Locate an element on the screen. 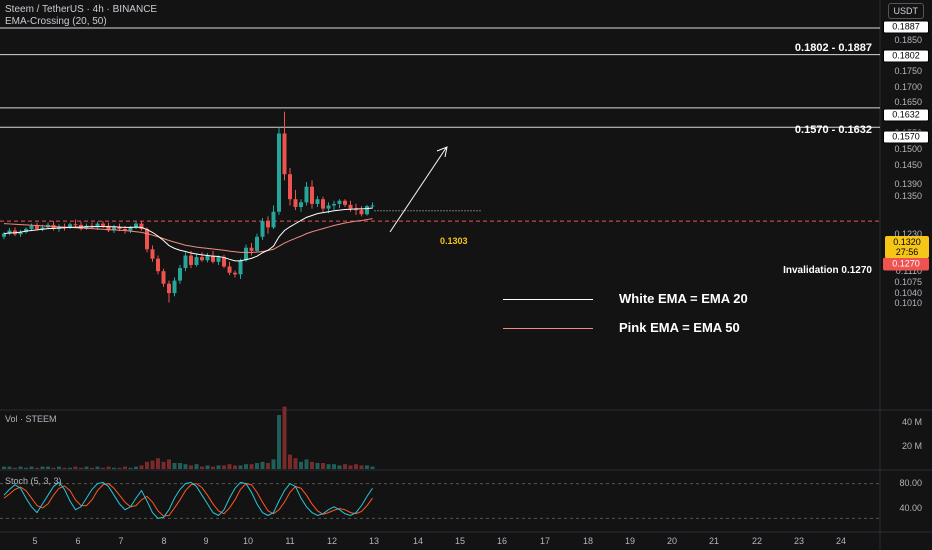 Image resolution: width=932 pixels, height=550 pixels. stoch-pane-label: Stoch (5, 3, 3) is located at coordinates (33, 481).